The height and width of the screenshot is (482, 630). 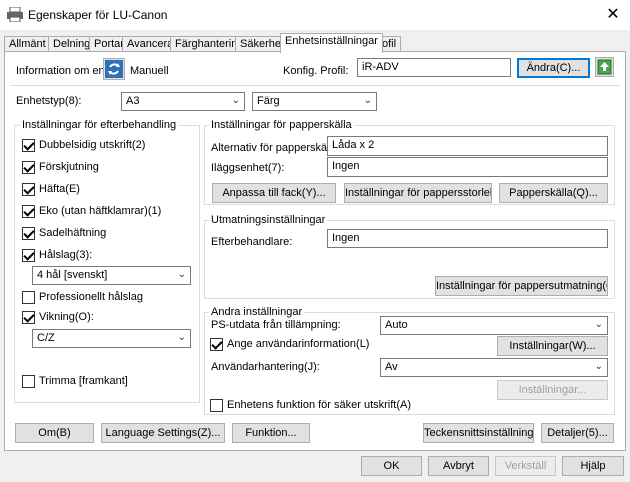 I want to click on upload-icon, so click(x=604, y=67).